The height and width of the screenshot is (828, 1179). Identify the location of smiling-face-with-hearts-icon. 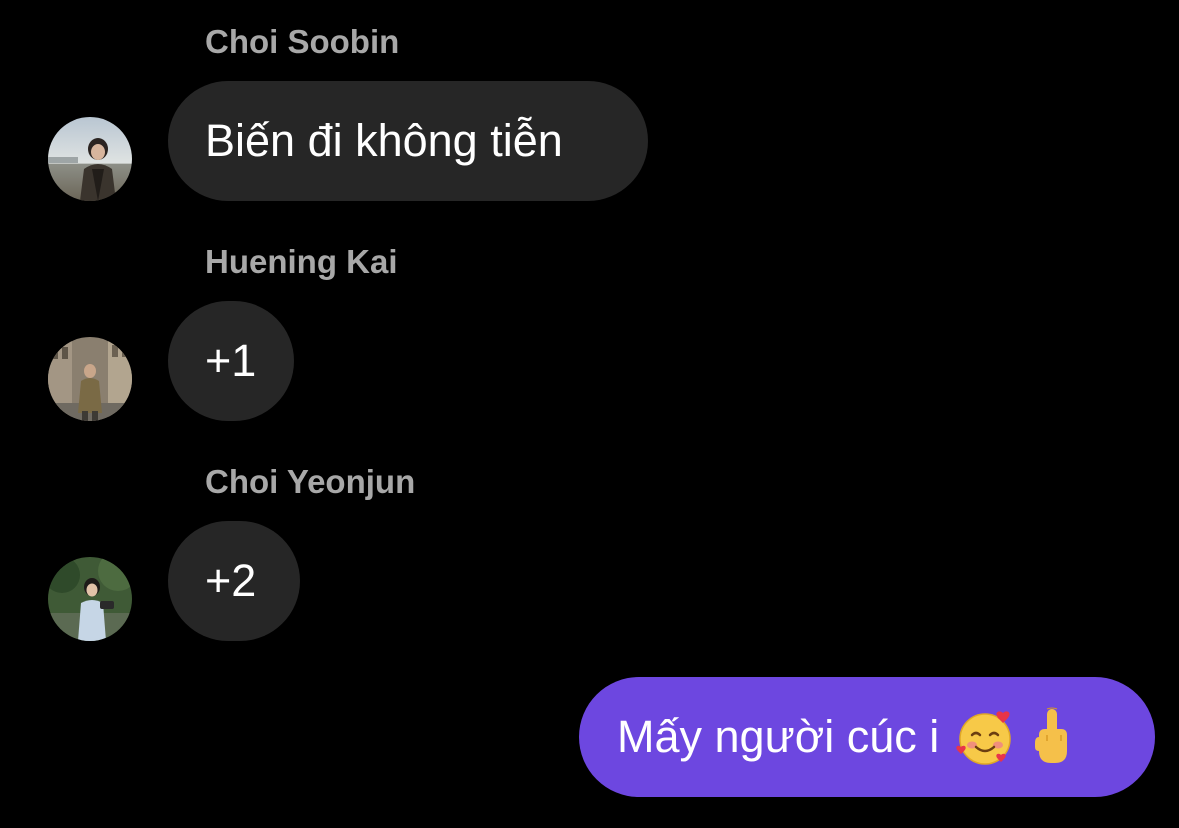
(985, 737).